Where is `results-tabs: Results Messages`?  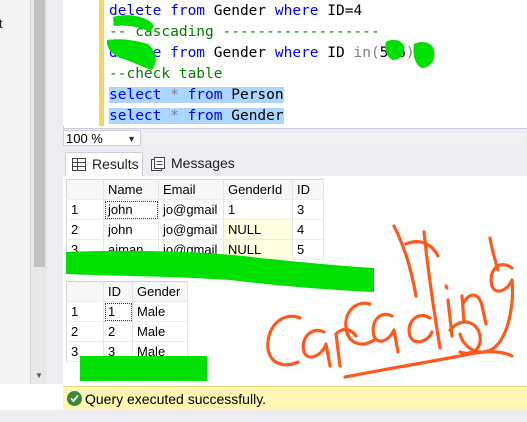 results-tabs: Results Messages is located at coordinates (295, 162).